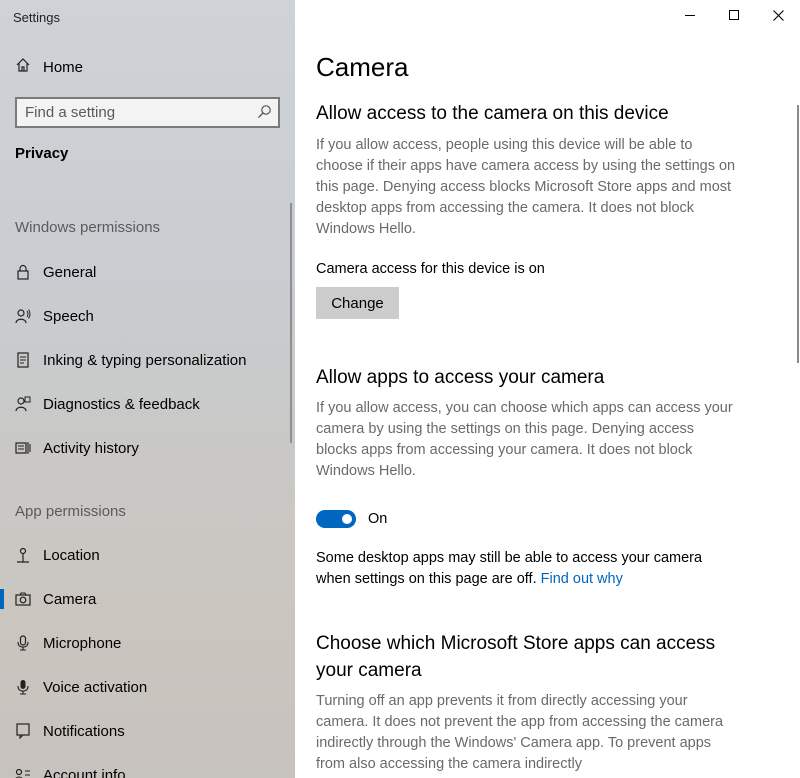  What do you see at coordinates (23, 643) in the screenshot?
I see `microphone-icon` at bounding box center [23, 643].